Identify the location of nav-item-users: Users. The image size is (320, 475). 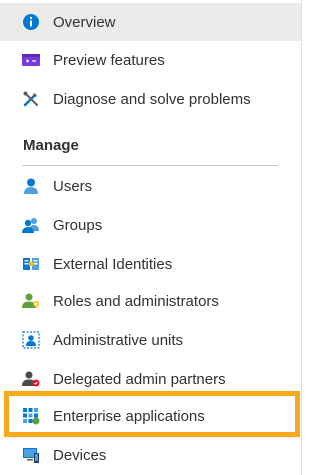
(150, 186).